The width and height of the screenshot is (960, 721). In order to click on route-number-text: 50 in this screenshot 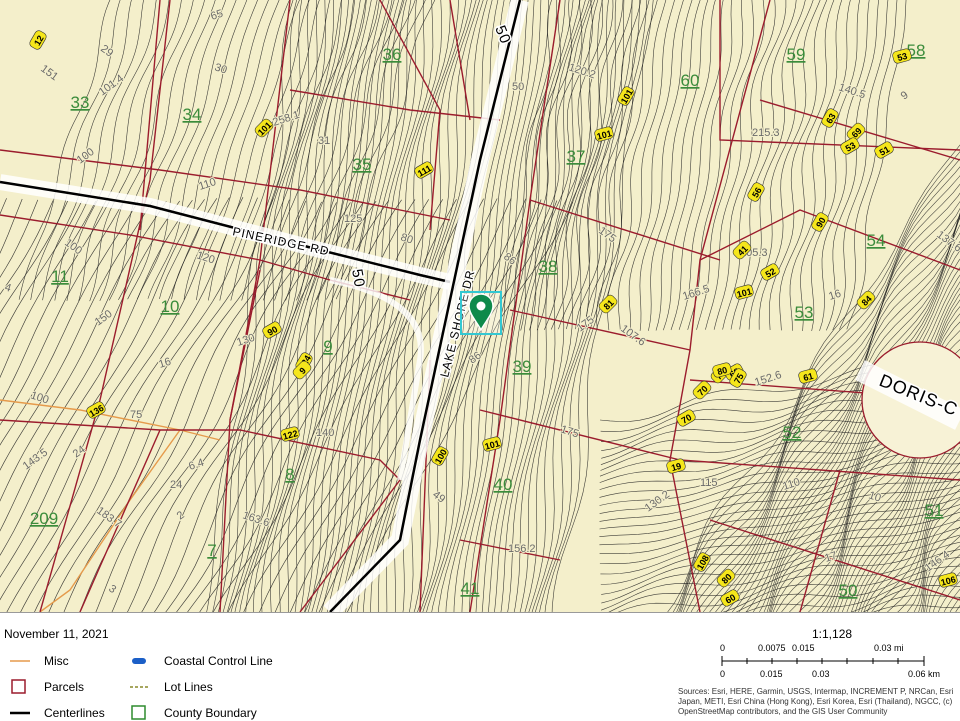, I will do `click(358, 278)`.